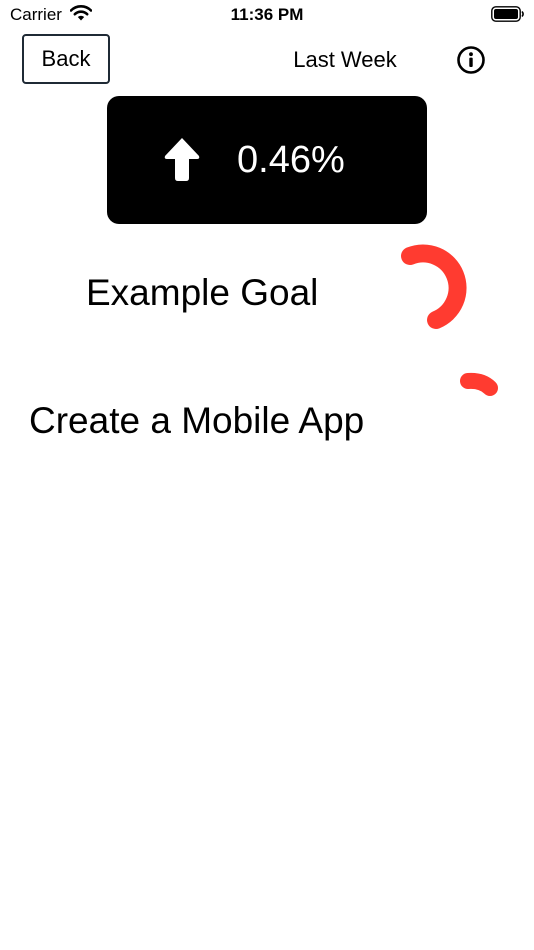 The height and width of the screenshot is (950, 534). What do you see at coordinates (345, 60) in the screenshot?
I see `time-range-selector: Last Week` at bounding box center [345, 60].